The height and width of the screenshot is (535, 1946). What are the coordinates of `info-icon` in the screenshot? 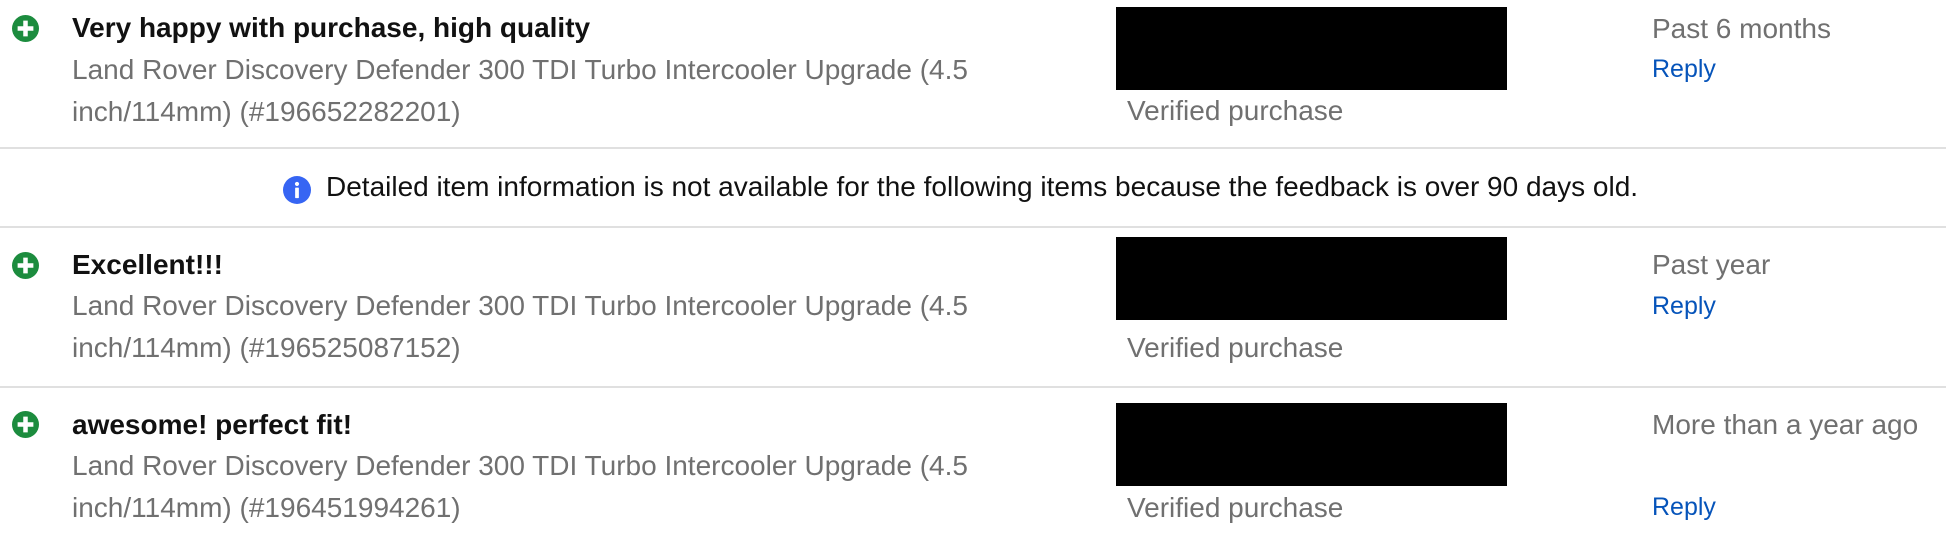 It's located at (297, 190).